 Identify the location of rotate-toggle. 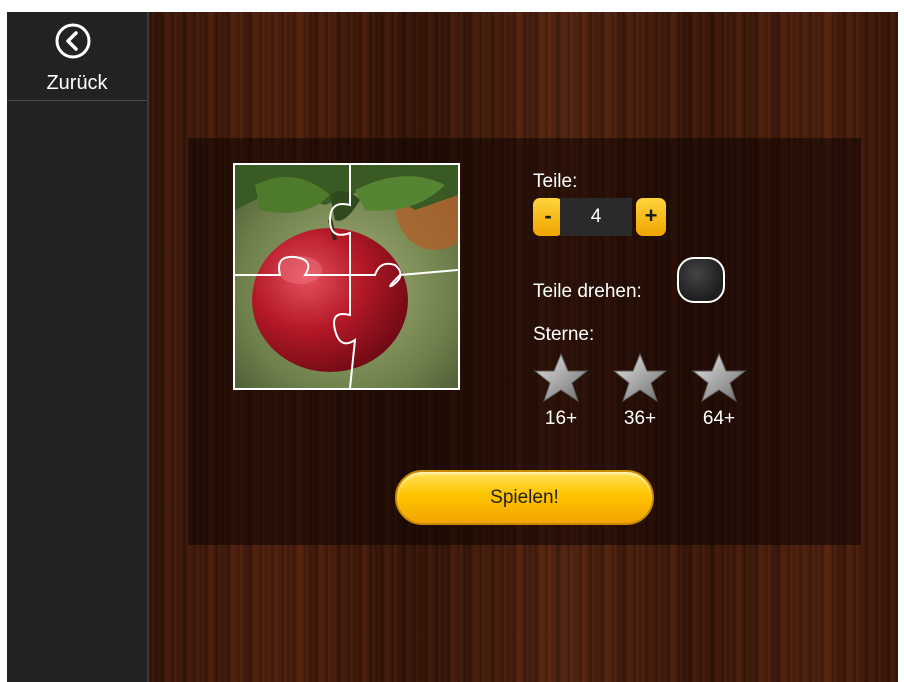
(701, 280).